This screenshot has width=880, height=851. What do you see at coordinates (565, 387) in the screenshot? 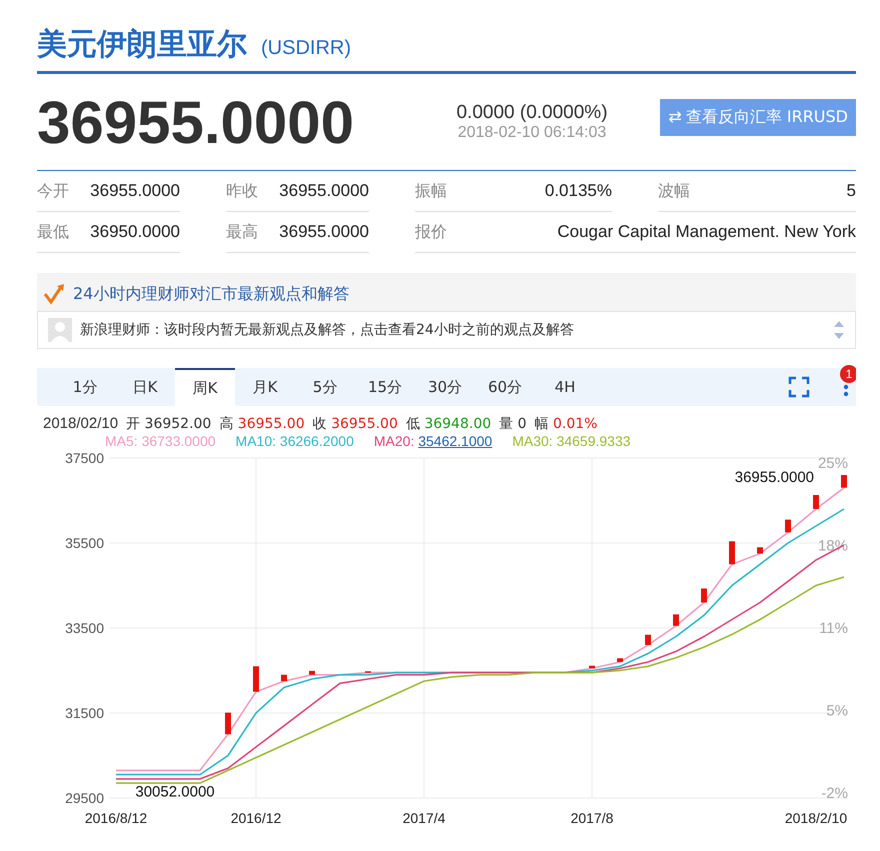
I see `chart-tab: 4H` at bounding box center [565, 387].